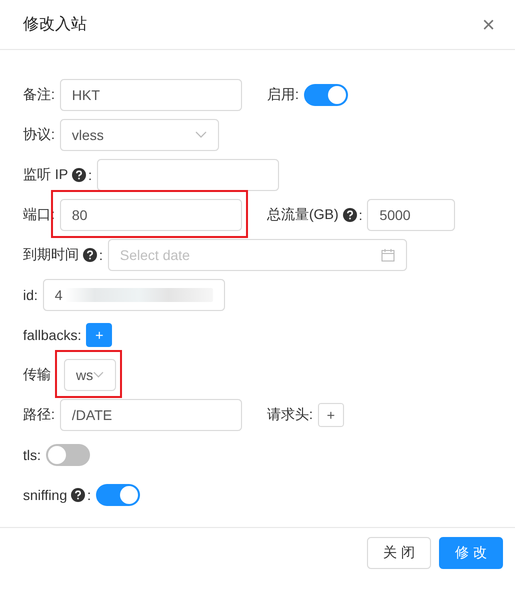 This screenshot has width=515, height=590. I want to click on field-label: 路径:, so click(39, 415).